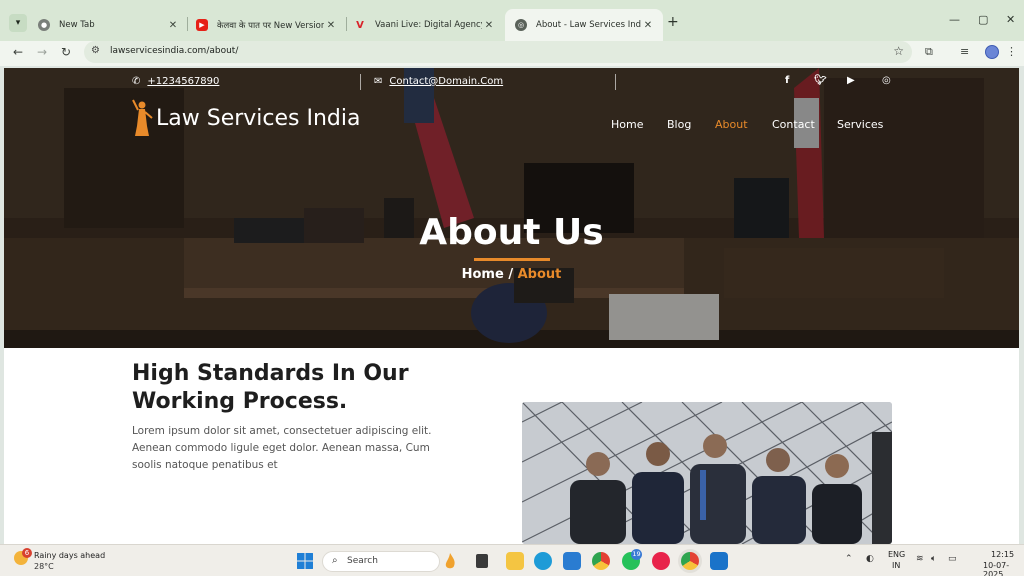 This screenshot has height=576, width=1024. I want to click on clock-time: 12:15, so click(1002, 554).